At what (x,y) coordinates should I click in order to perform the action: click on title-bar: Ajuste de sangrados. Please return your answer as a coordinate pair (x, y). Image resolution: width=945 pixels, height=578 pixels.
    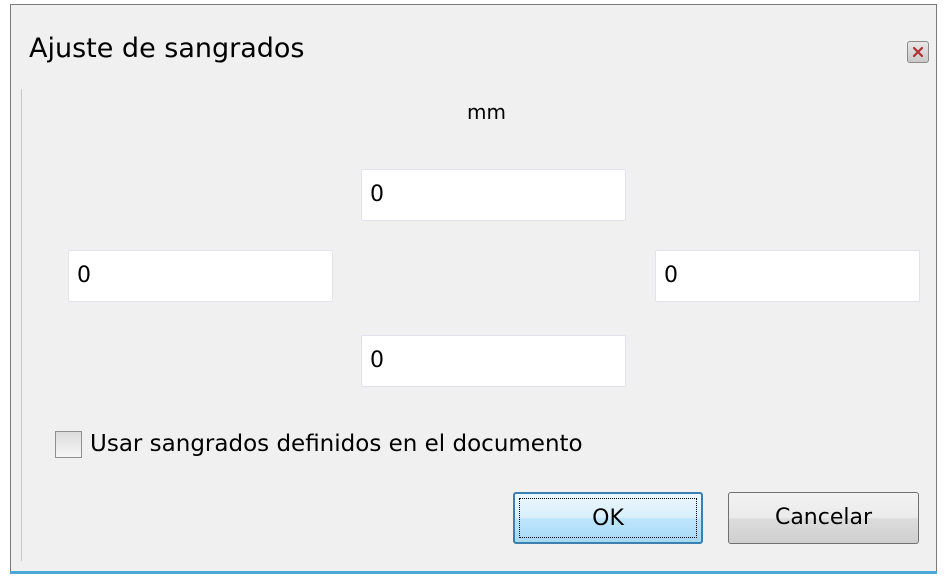
    Looking at the image, I should click on (473, 47).